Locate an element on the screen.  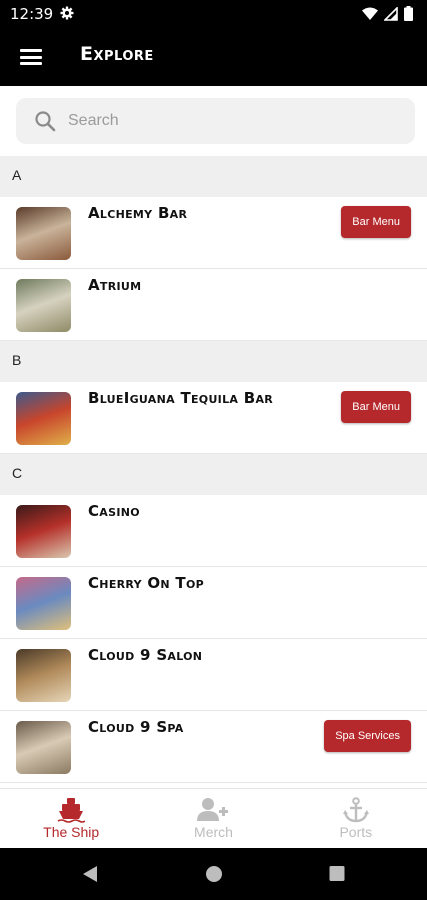
status-bar: 12:39 is located at coordinates (213, 14).